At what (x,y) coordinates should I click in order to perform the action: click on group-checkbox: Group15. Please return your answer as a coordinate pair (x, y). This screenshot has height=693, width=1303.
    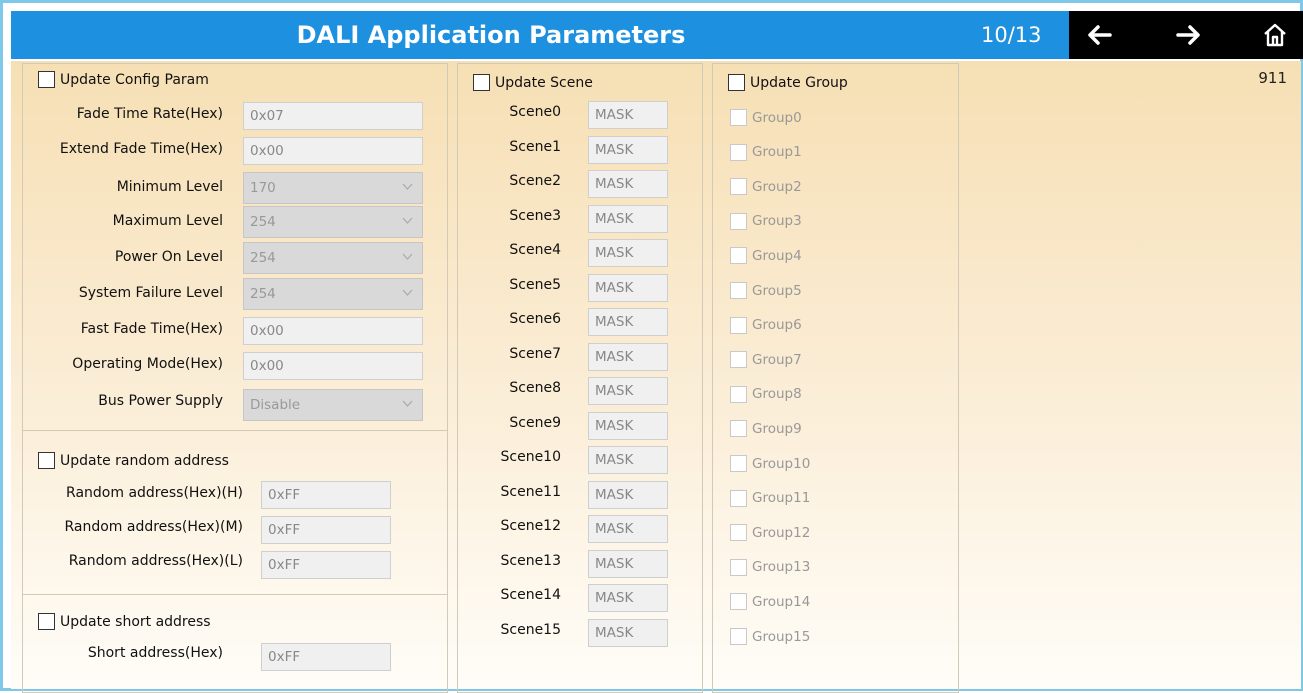
    Looking at the image, I should click on (770, 636).